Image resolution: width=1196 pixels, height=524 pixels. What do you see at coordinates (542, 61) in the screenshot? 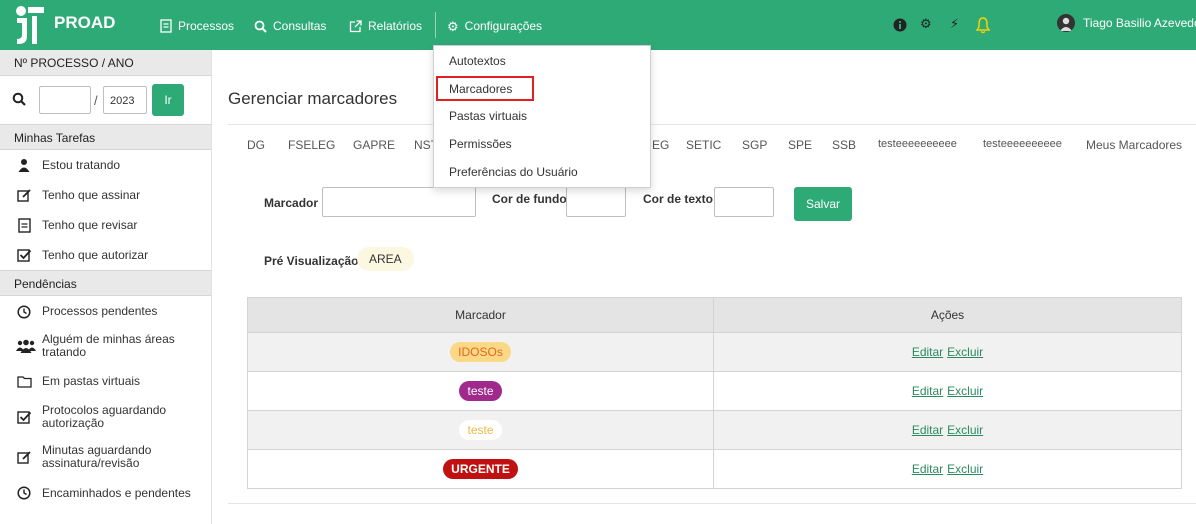
I see `menu-item-autotextos: Autotextos` at bounding box center [542, 61].